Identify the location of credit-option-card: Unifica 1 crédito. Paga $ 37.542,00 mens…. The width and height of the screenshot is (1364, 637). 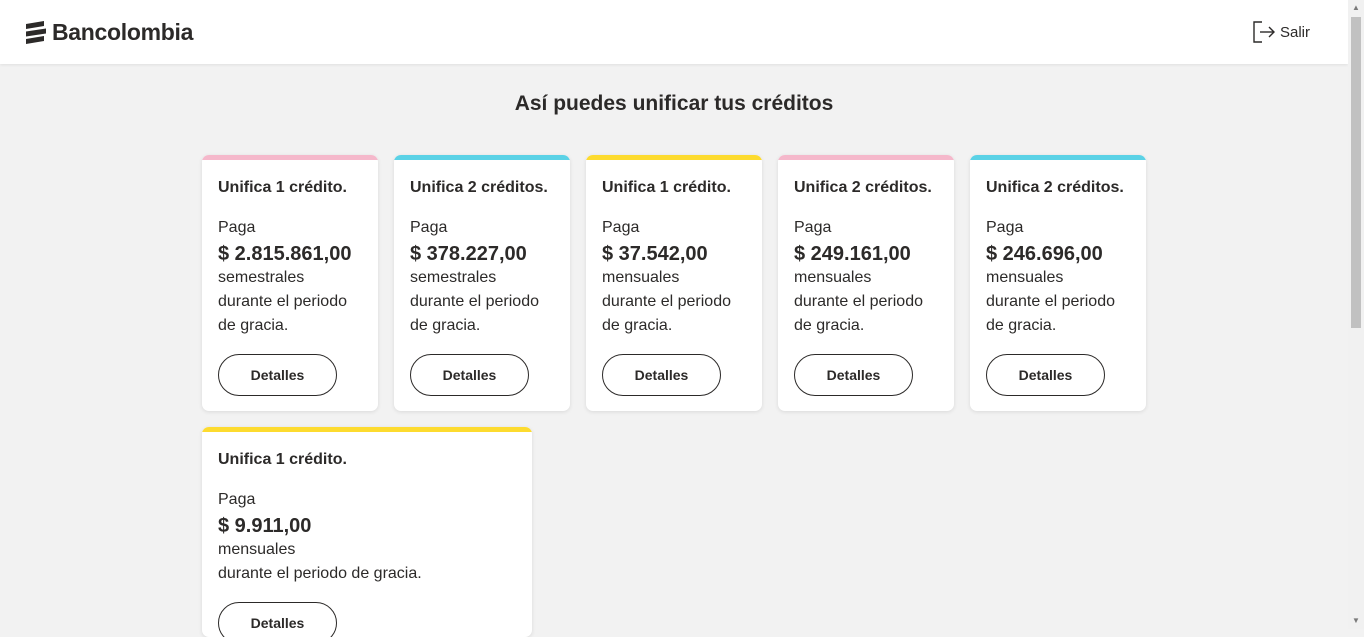
(674, 283).